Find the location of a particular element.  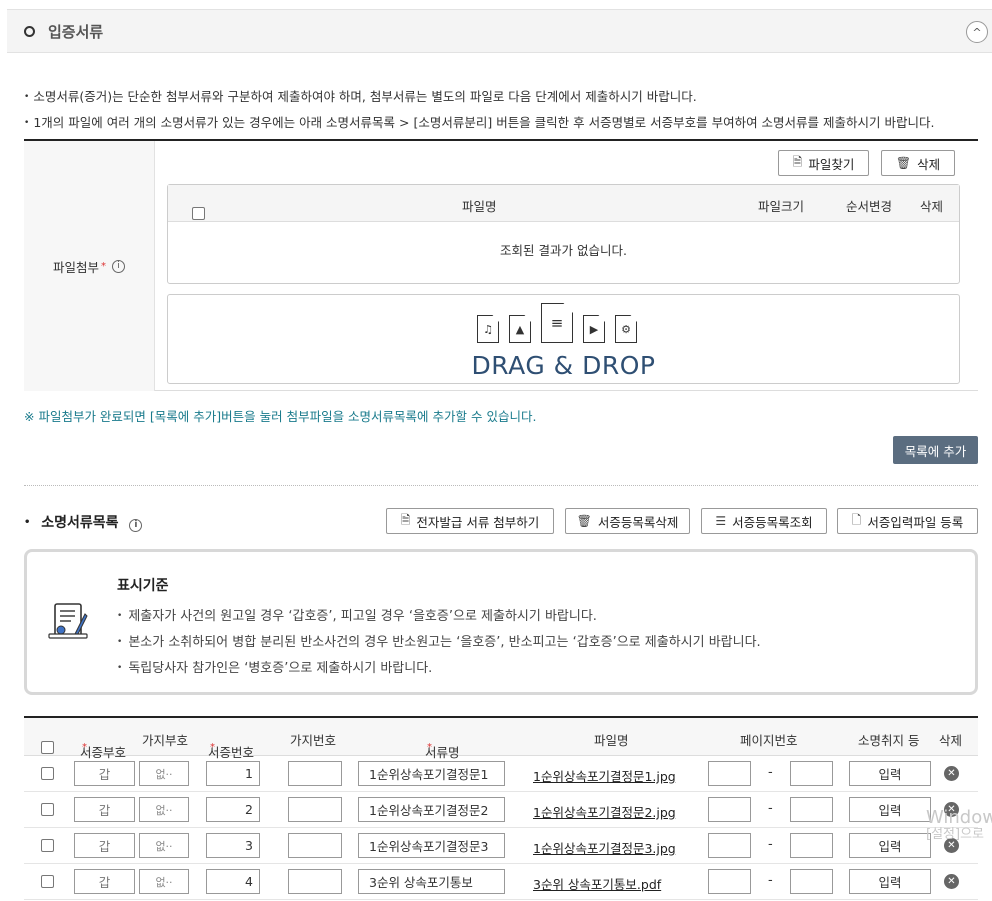

section-header: 입증서류 ^ is located at coordinates (499, 31).